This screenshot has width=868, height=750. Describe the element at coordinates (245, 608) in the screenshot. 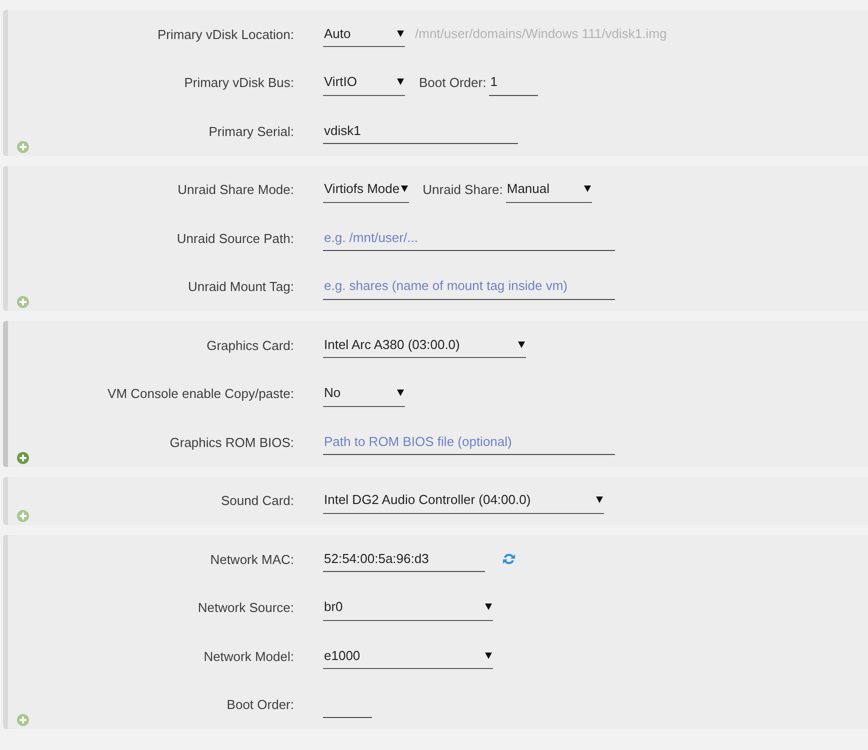

I see `field-label: Network Source:` at that location.